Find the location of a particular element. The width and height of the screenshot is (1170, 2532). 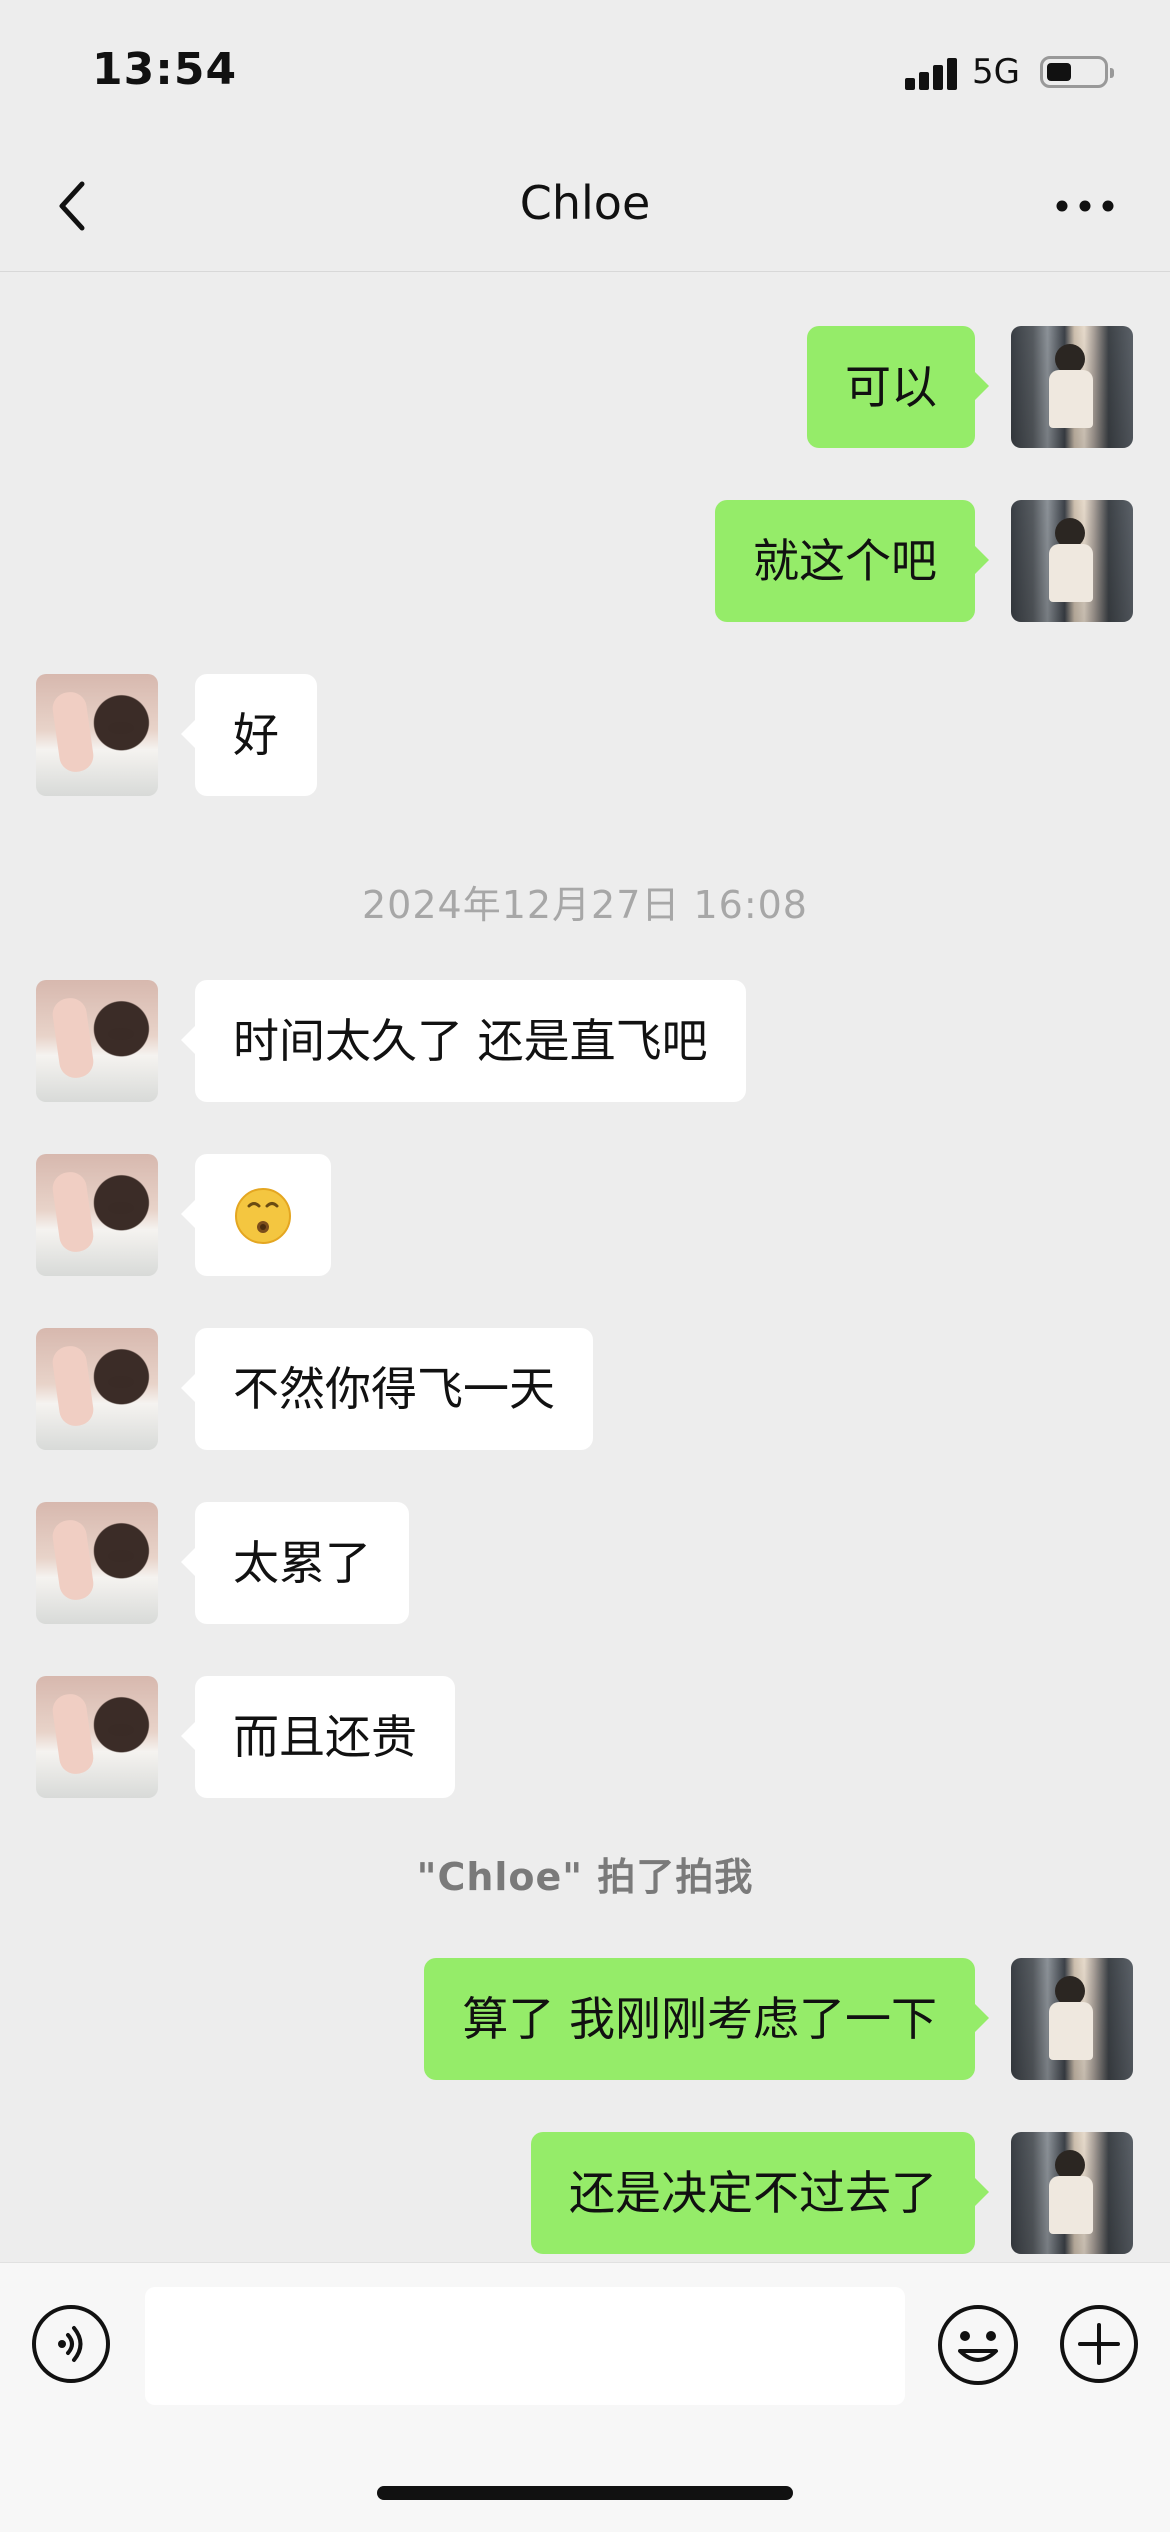

more-button is located at coordinates (1085, 206).